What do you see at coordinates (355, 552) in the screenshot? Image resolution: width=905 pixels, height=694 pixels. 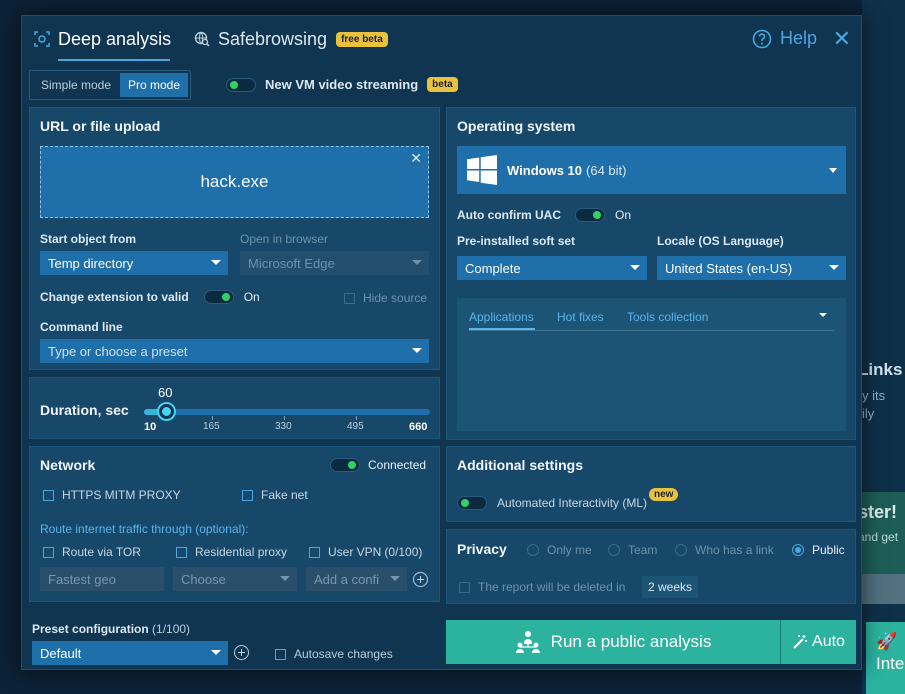 I see `user-vpn-label: User VPN` at bounding box center [355, 552].